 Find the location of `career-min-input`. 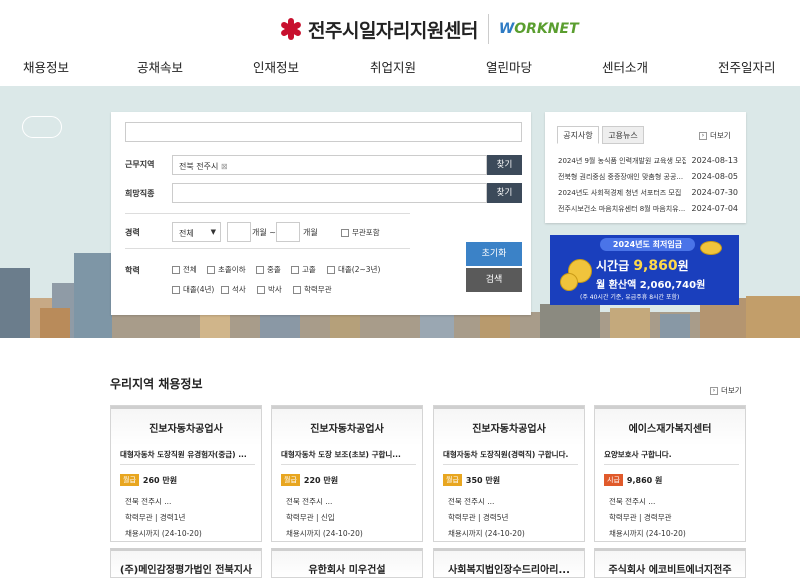

career-min-input is located at coordinates (239, 232).